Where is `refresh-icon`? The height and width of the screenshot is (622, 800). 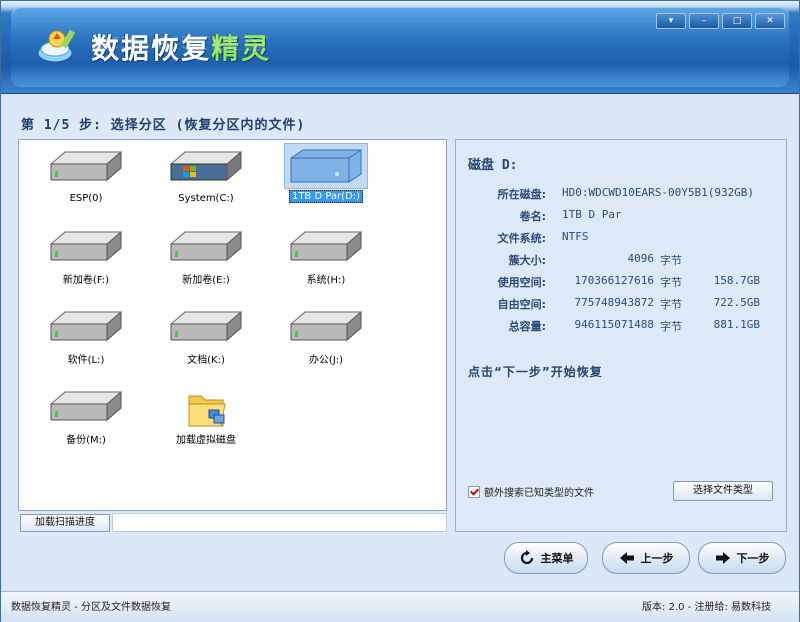
refresh-icon is located at coordinates (526, 557).